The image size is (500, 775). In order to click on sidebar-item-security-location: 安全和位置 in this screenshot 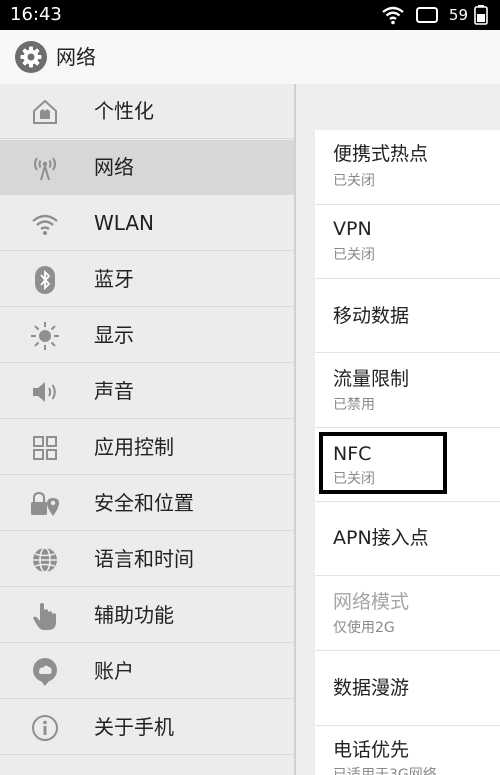, I will do `click(147, 503)`.